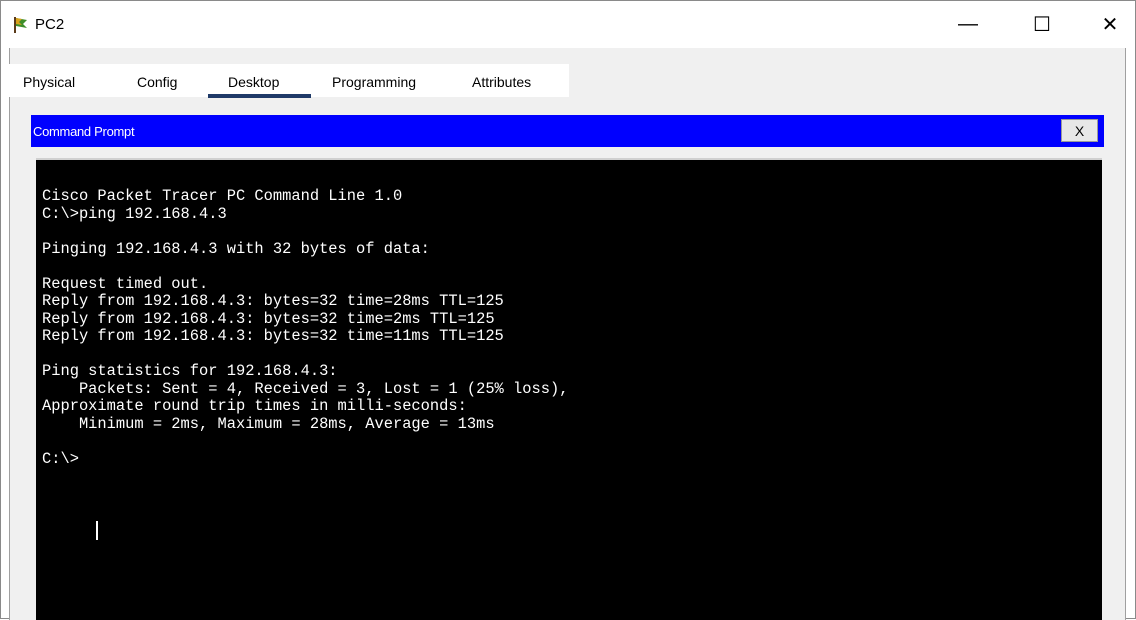  I want to click on active-tab-indicator, so click(259, 96).